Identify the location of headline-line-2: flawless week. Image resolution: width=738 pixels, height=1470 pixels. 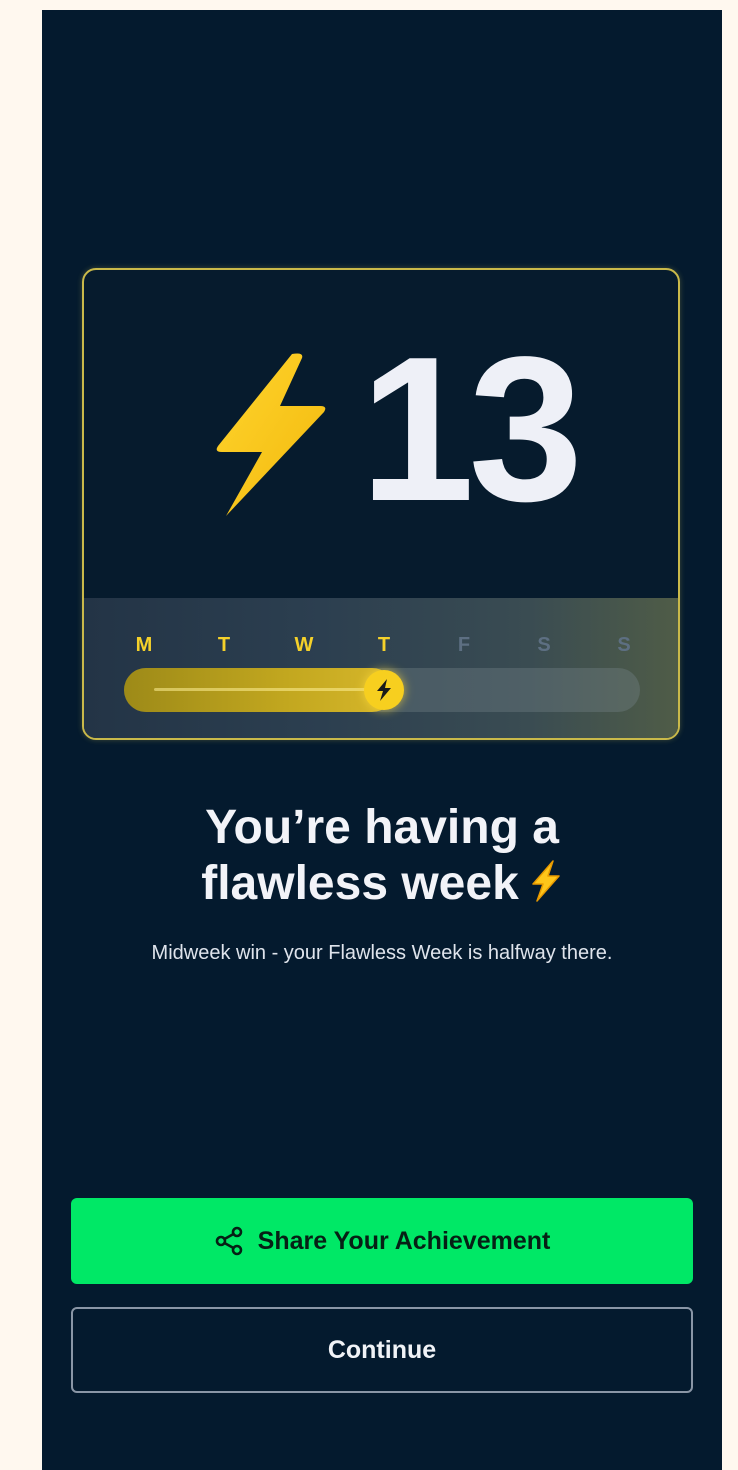
(382, 886).